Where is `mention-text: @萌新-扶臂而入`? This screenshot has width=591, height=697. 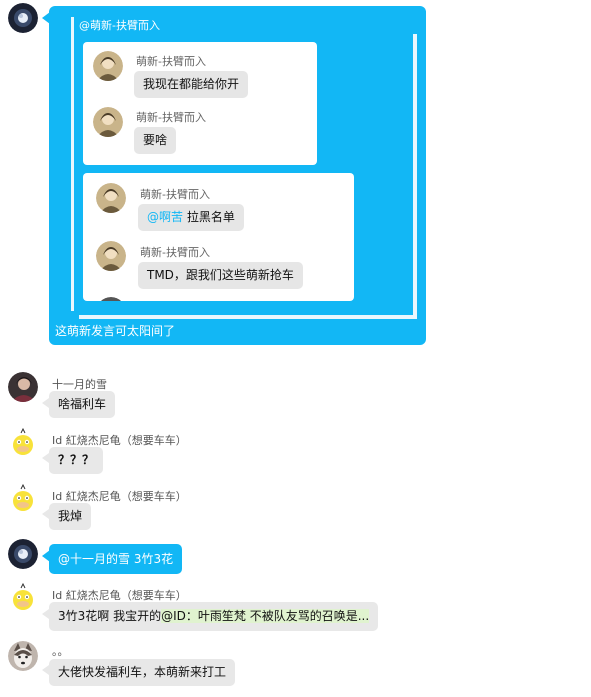 mention-text: @萌新-扶臂而入 is located at coordinates (119, 25).